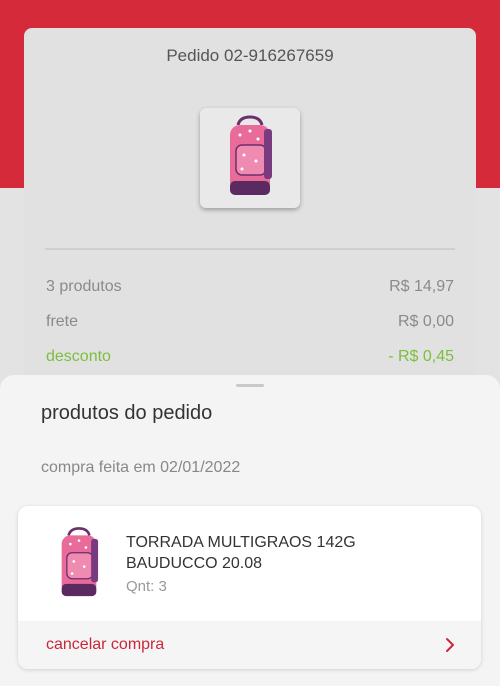 Image resolution: width=500 pixels, height=686 pixels. I want to click on summary-label: desconto, so click(78, 356).